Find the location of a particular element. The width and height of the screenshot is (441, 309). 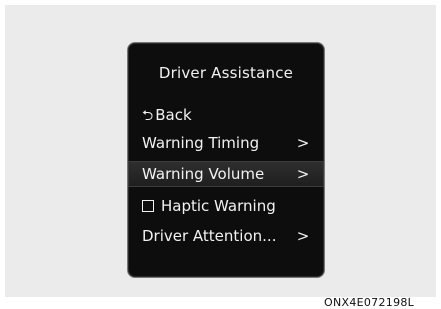

menu-item-warning-timing: Warning Timing > is located at coordinates (226, 143).